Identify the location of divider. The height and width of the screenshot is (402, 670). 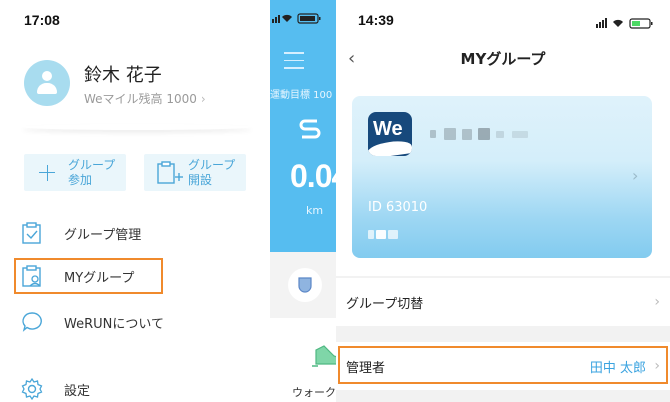
(137, 127).